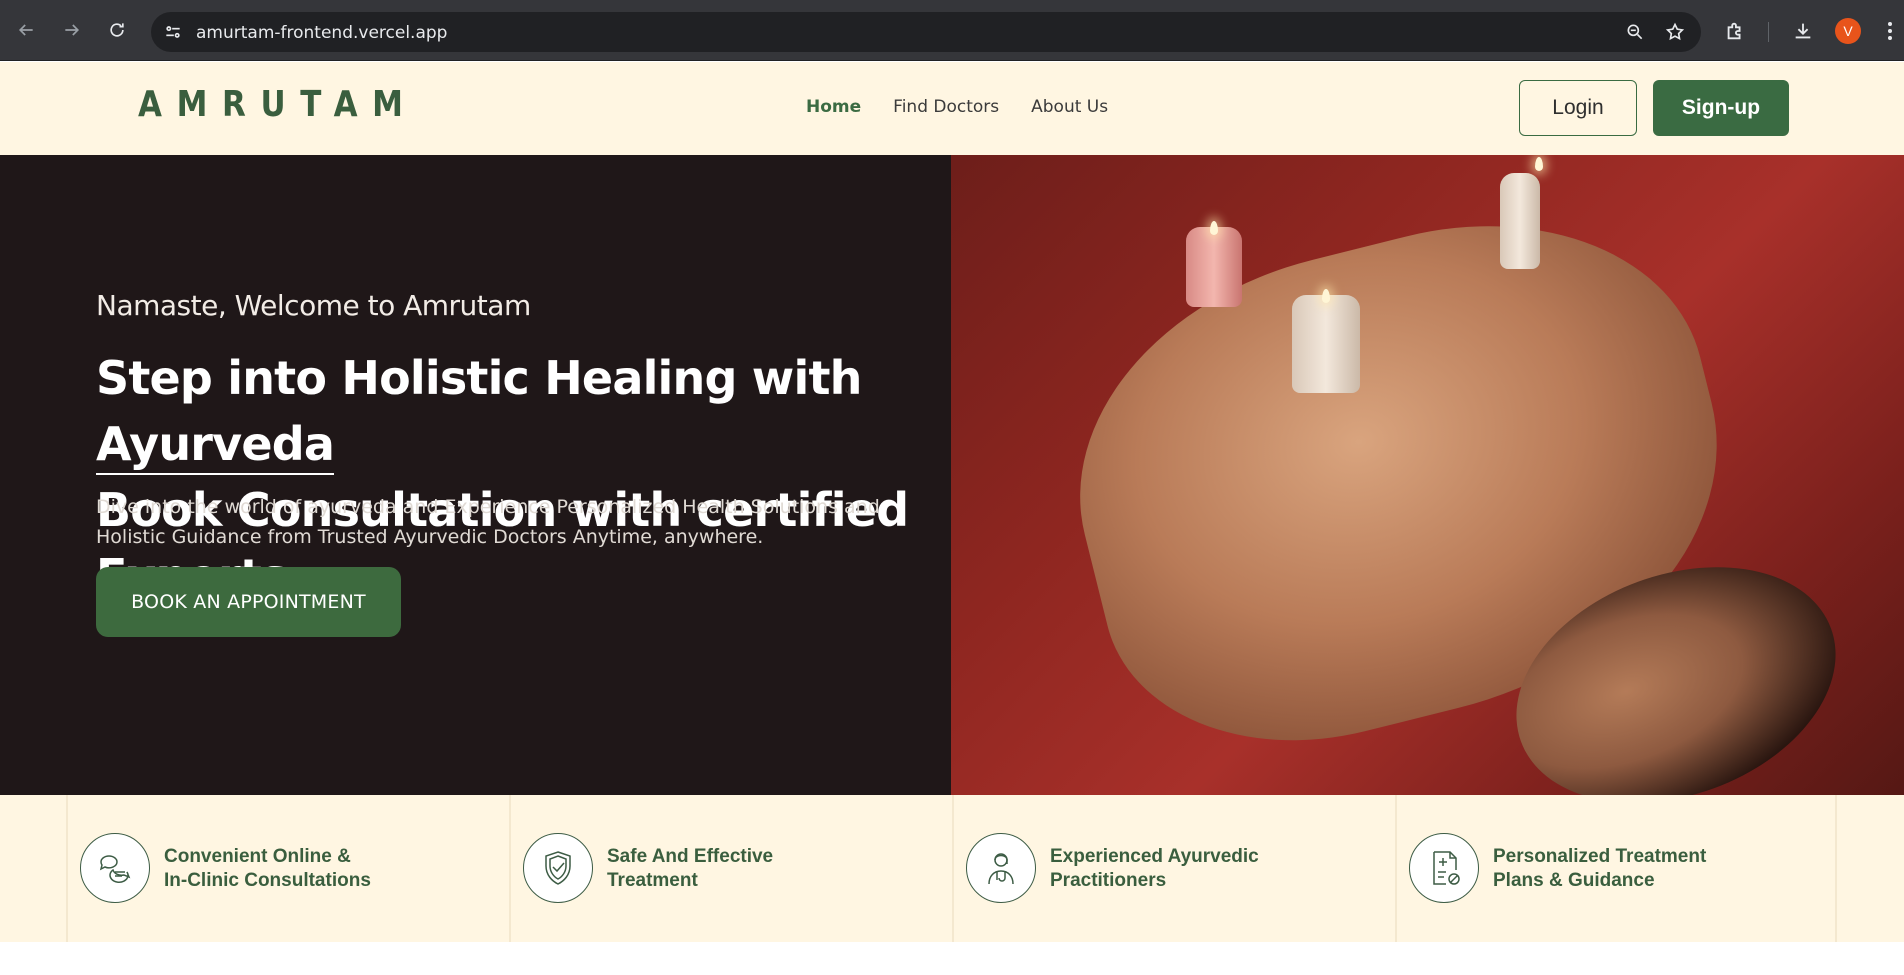 Image resolution: width=1904 pixels, height=975 pixels. What do you see at coordinates (479, 378) in the screenshot?
I see `headline-part1: Step into Holistic Healing with` at bounding box center [479, 378].